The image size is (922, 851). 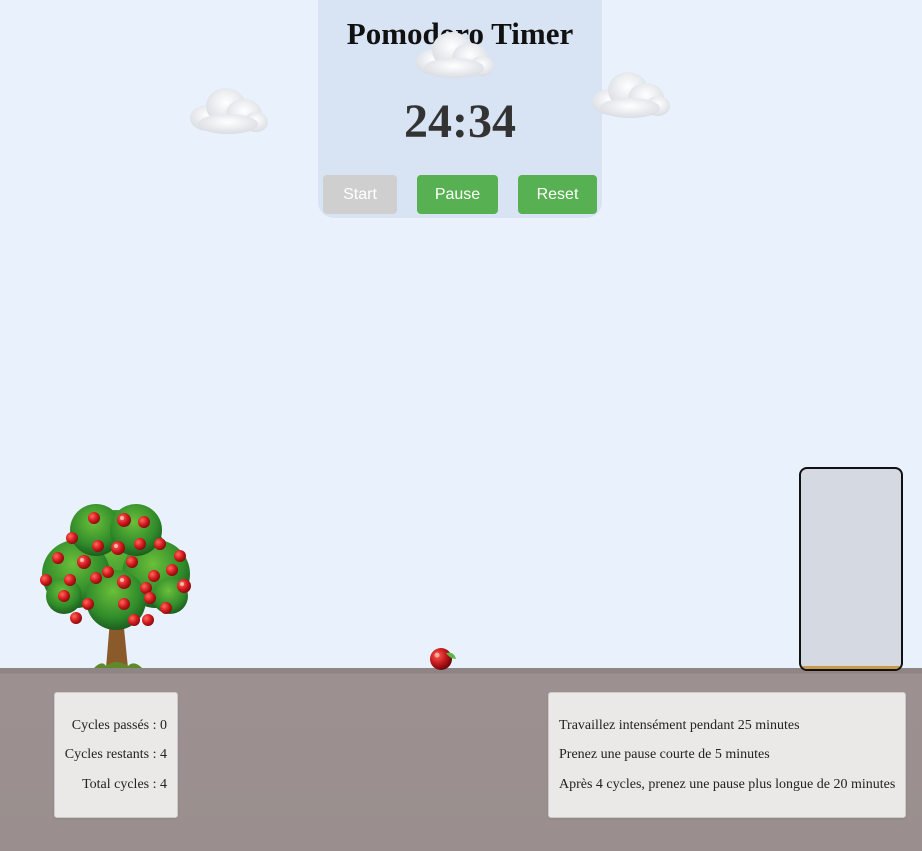 I want to click on pause-button: Pause, so click(x=457, y=194).